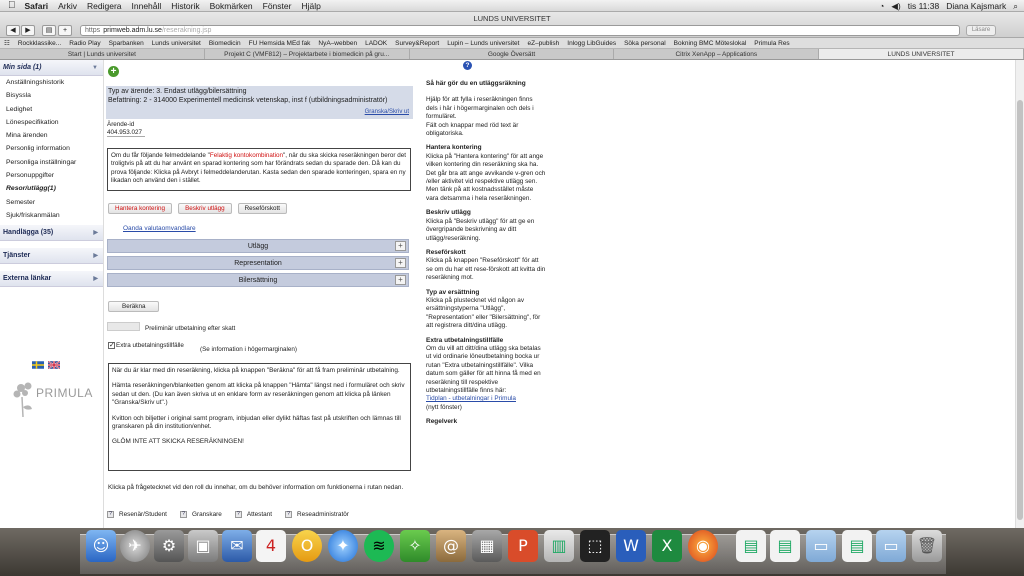  What do you see at coordinates (51, 202) in the screenshot?
I see `sidebar-item-semester: Semester` at bounding box center [51, 202].